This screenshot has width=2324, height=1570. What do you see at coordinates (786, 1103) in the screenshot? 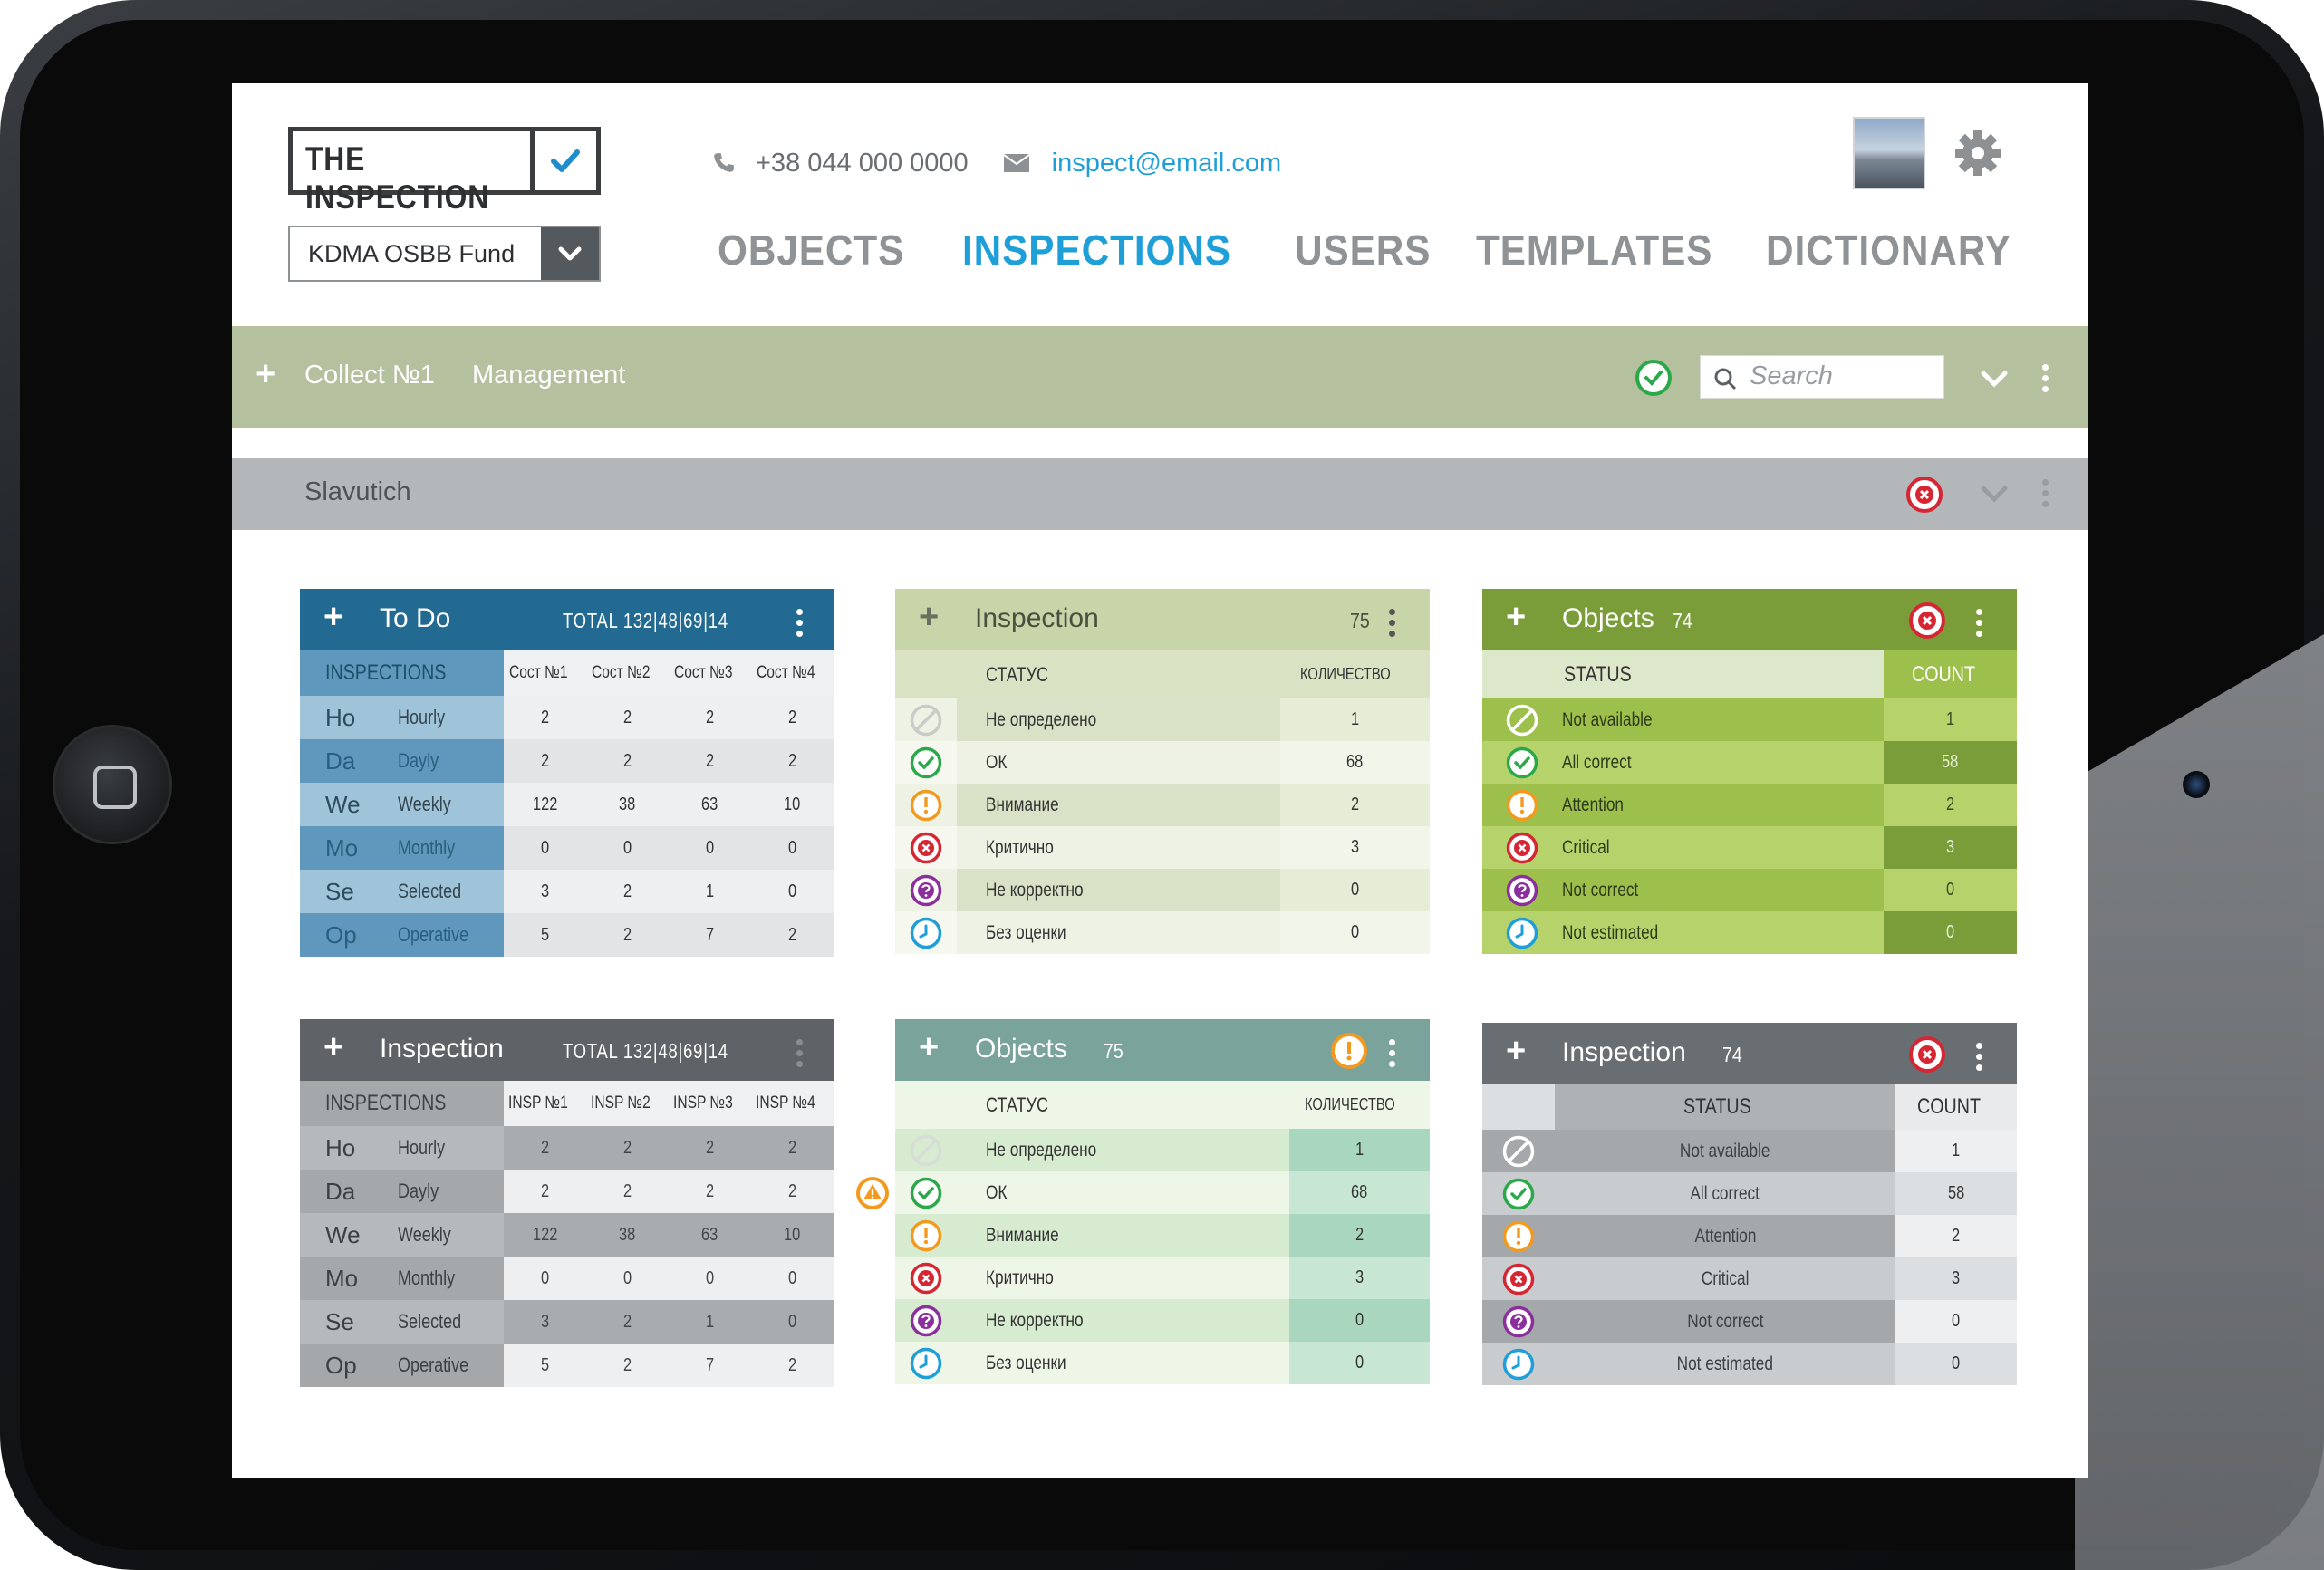
I see `column-header: INSP №4` at bounding box center [786, 1103].